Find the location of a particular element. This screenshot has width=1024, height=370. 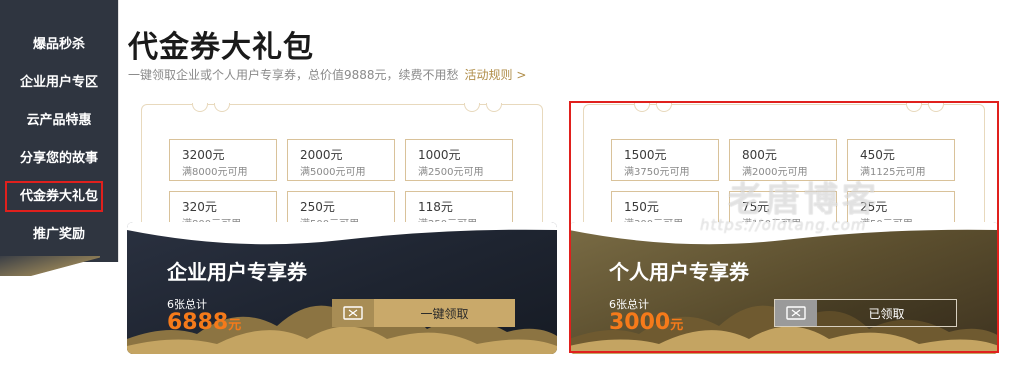

coupon-condition: 满5000元可用 is located at coordinates (333, 172).